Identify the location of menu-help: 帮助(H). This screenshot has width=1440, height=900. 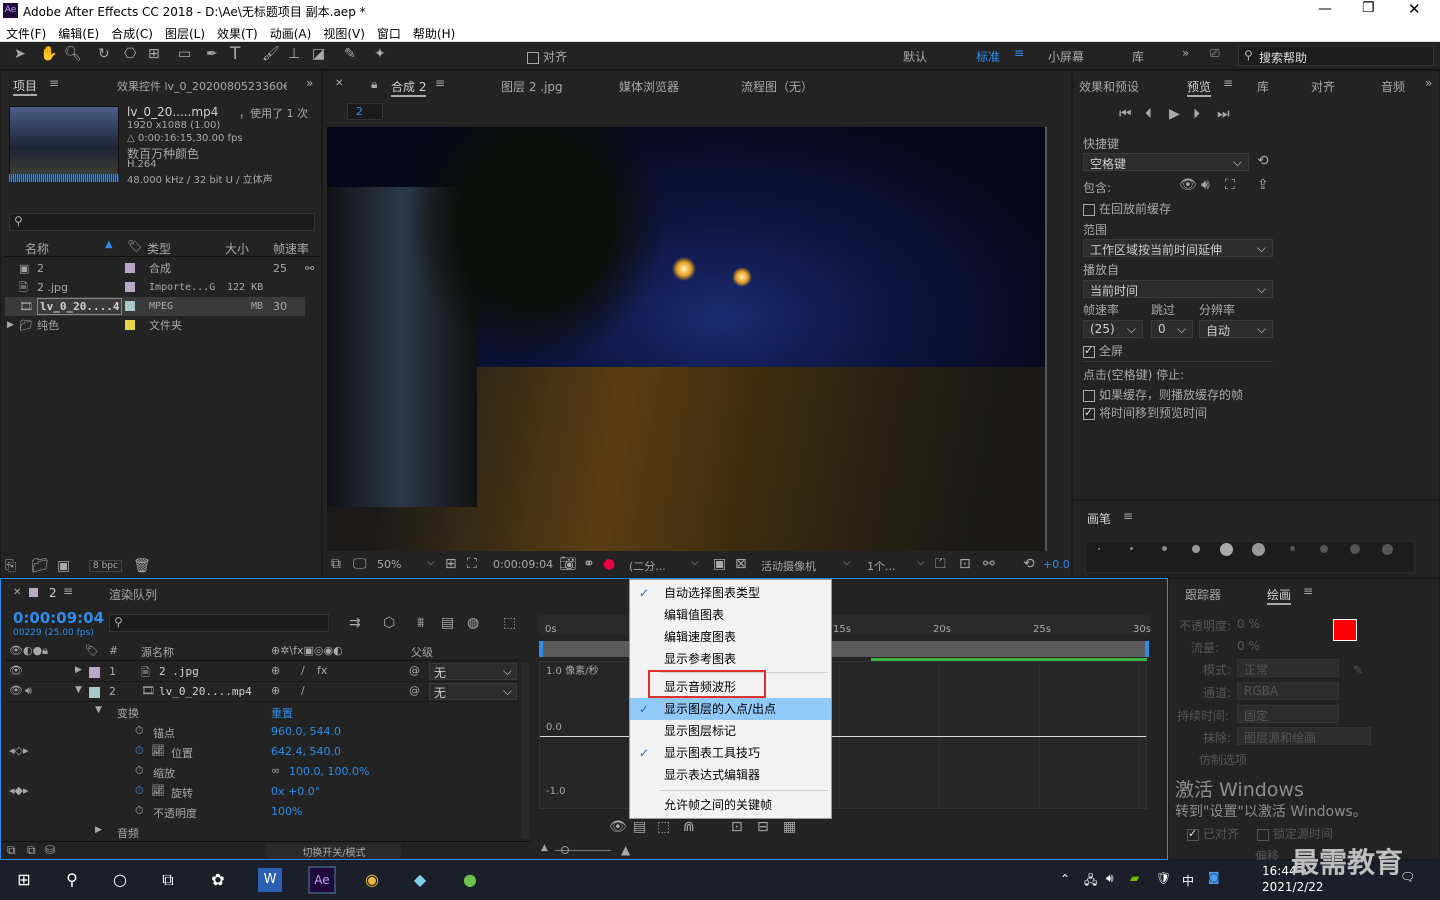
(434, 32).